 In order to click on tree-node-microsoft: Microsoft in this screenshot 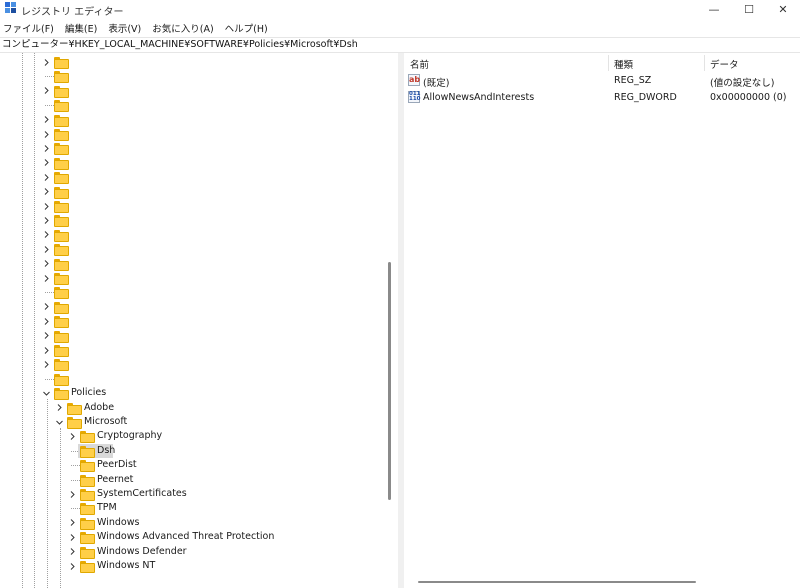, I will do `click(190, 422)`.